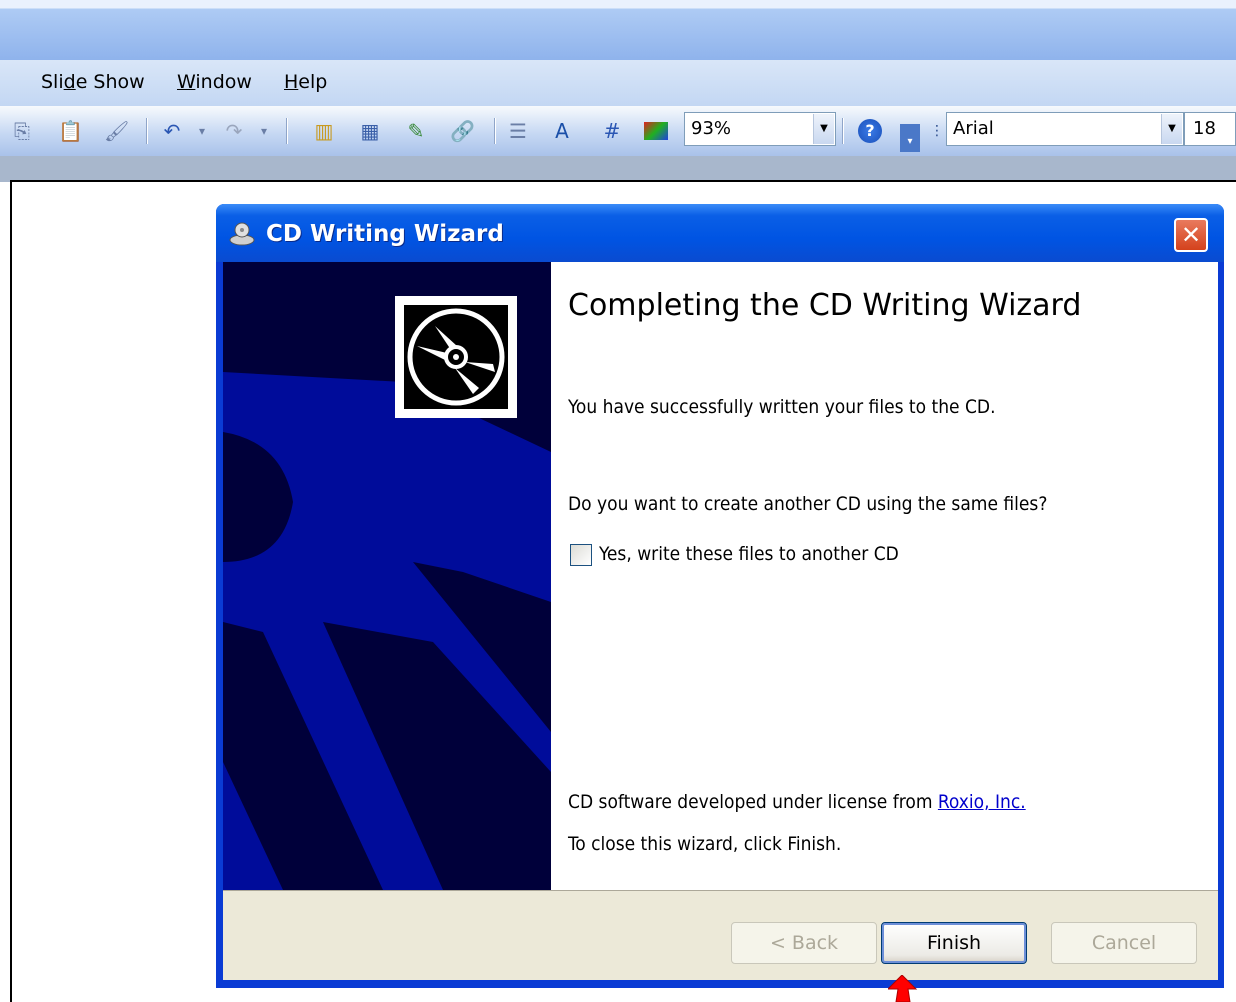 The height and width of the screenshot is (1002, 1236). What do you see at coordinates (954, 943) in the screenshot?
I see `finish-button: Finish` at bounding box center [954, 943].